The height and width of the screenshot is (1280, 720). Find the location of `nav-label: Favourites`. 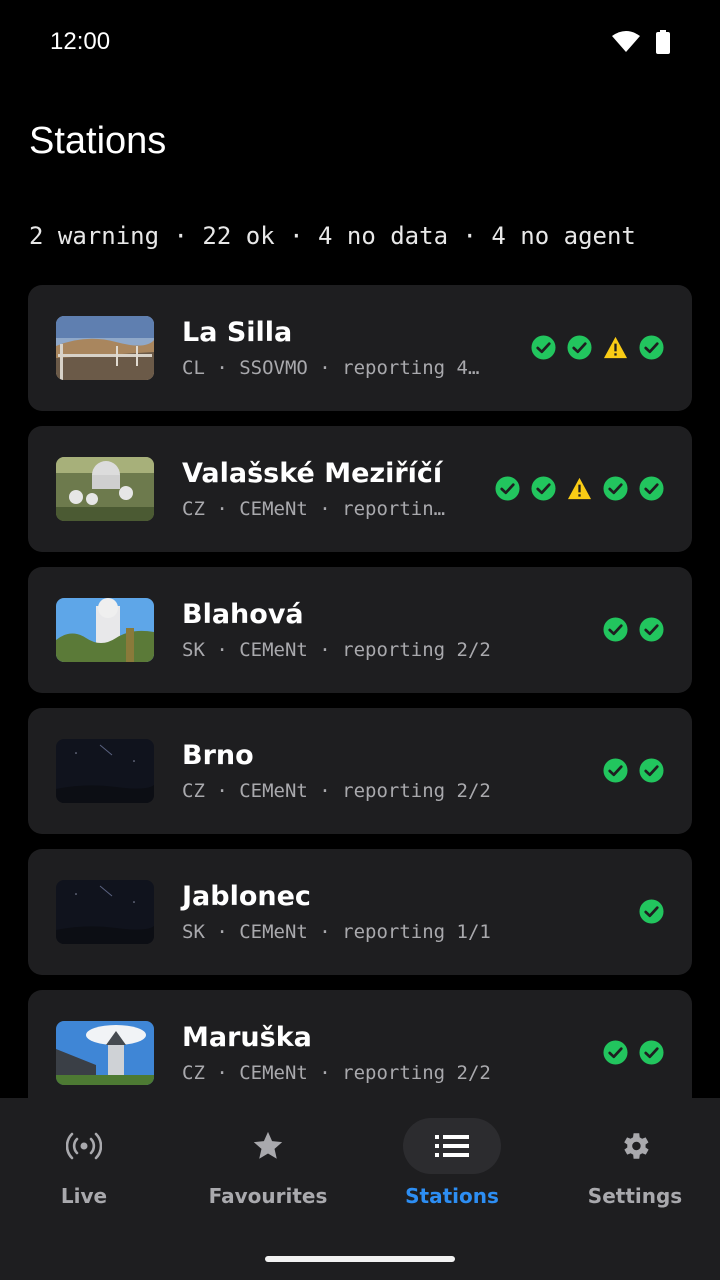

nav-label: Favourites is located at coordinates (268, 1196).